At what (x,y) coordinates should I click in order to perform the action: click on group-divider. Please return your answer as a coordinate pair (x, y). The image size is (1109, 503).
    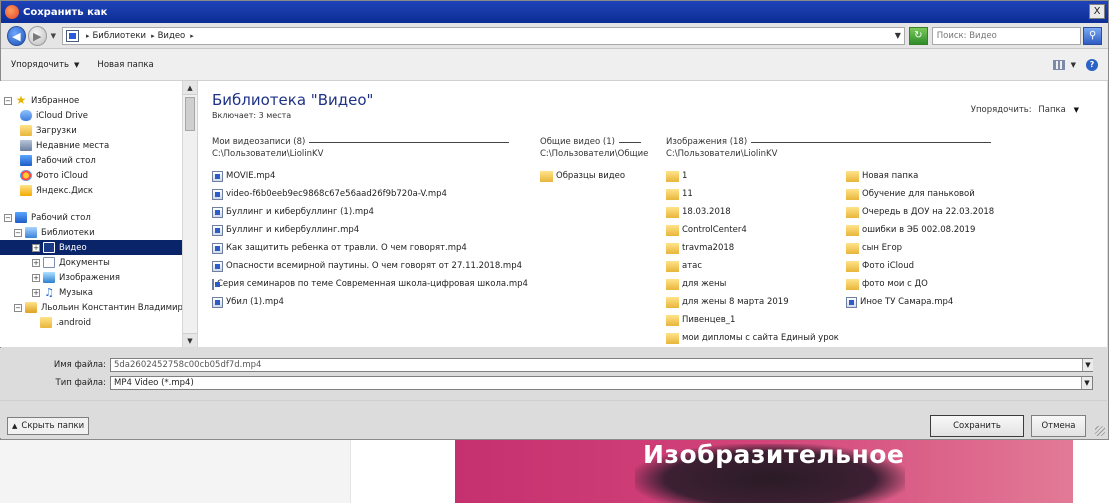
    Looking at the image, I should click on (629, 142).